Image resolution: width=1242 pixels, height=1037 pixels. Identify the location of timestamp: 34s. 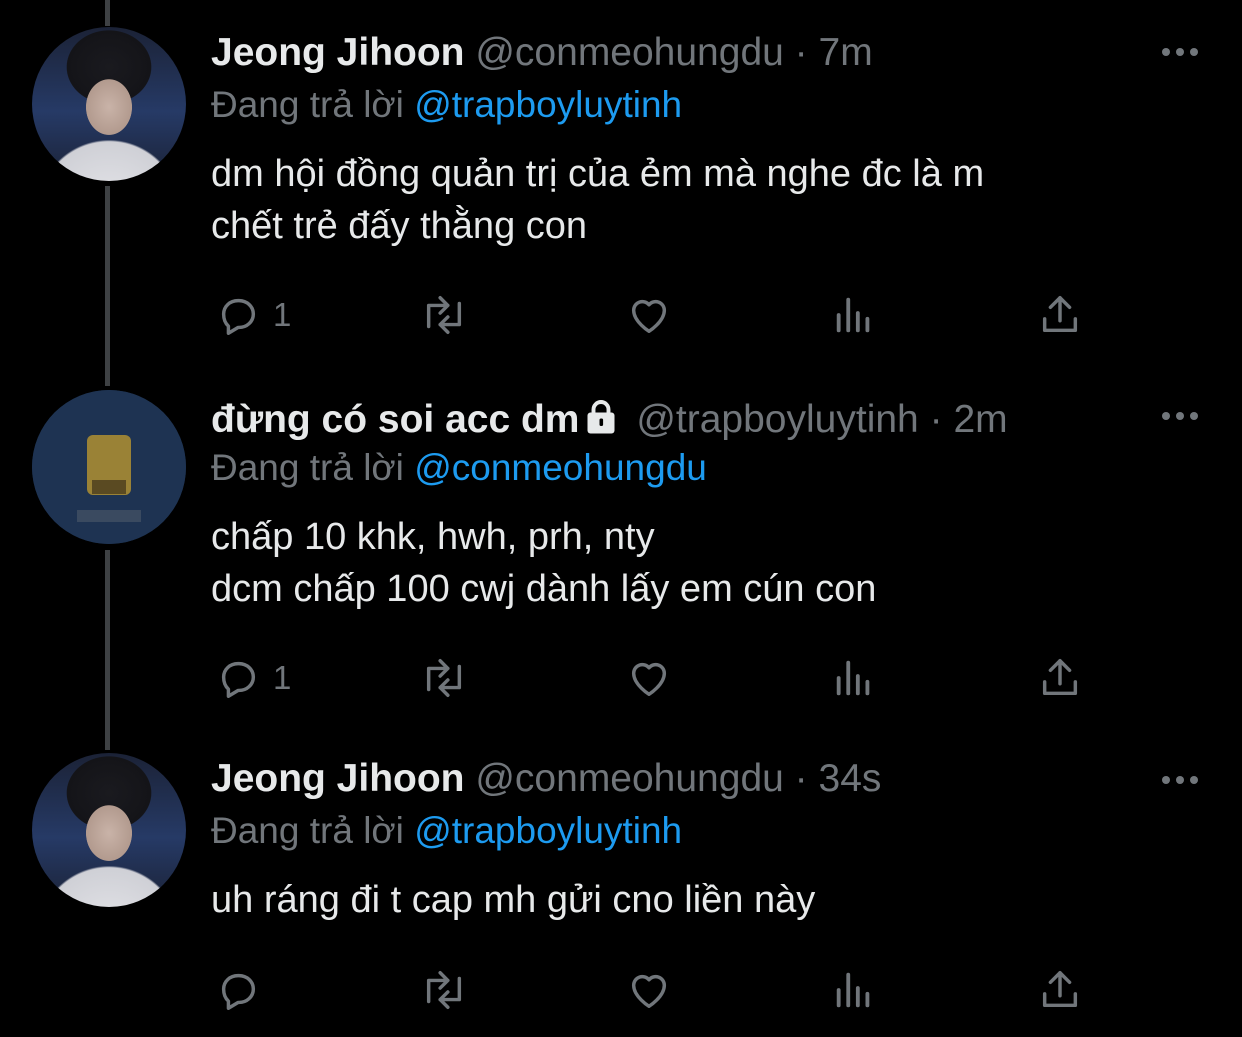
(850, 778).